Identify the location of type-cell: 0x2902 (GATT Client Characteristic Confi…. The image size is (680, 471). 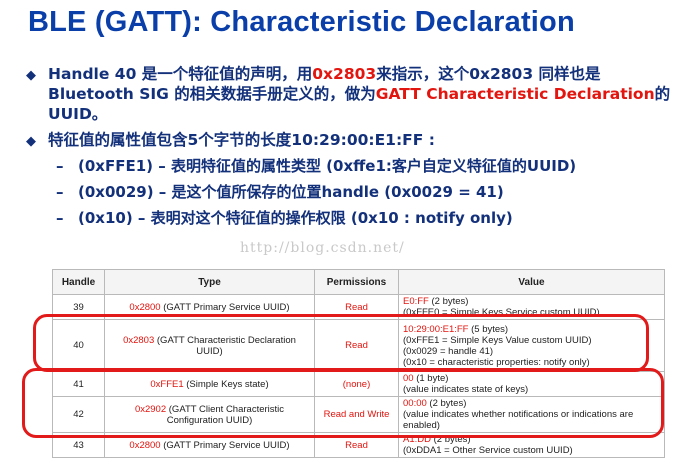
(209, 414).